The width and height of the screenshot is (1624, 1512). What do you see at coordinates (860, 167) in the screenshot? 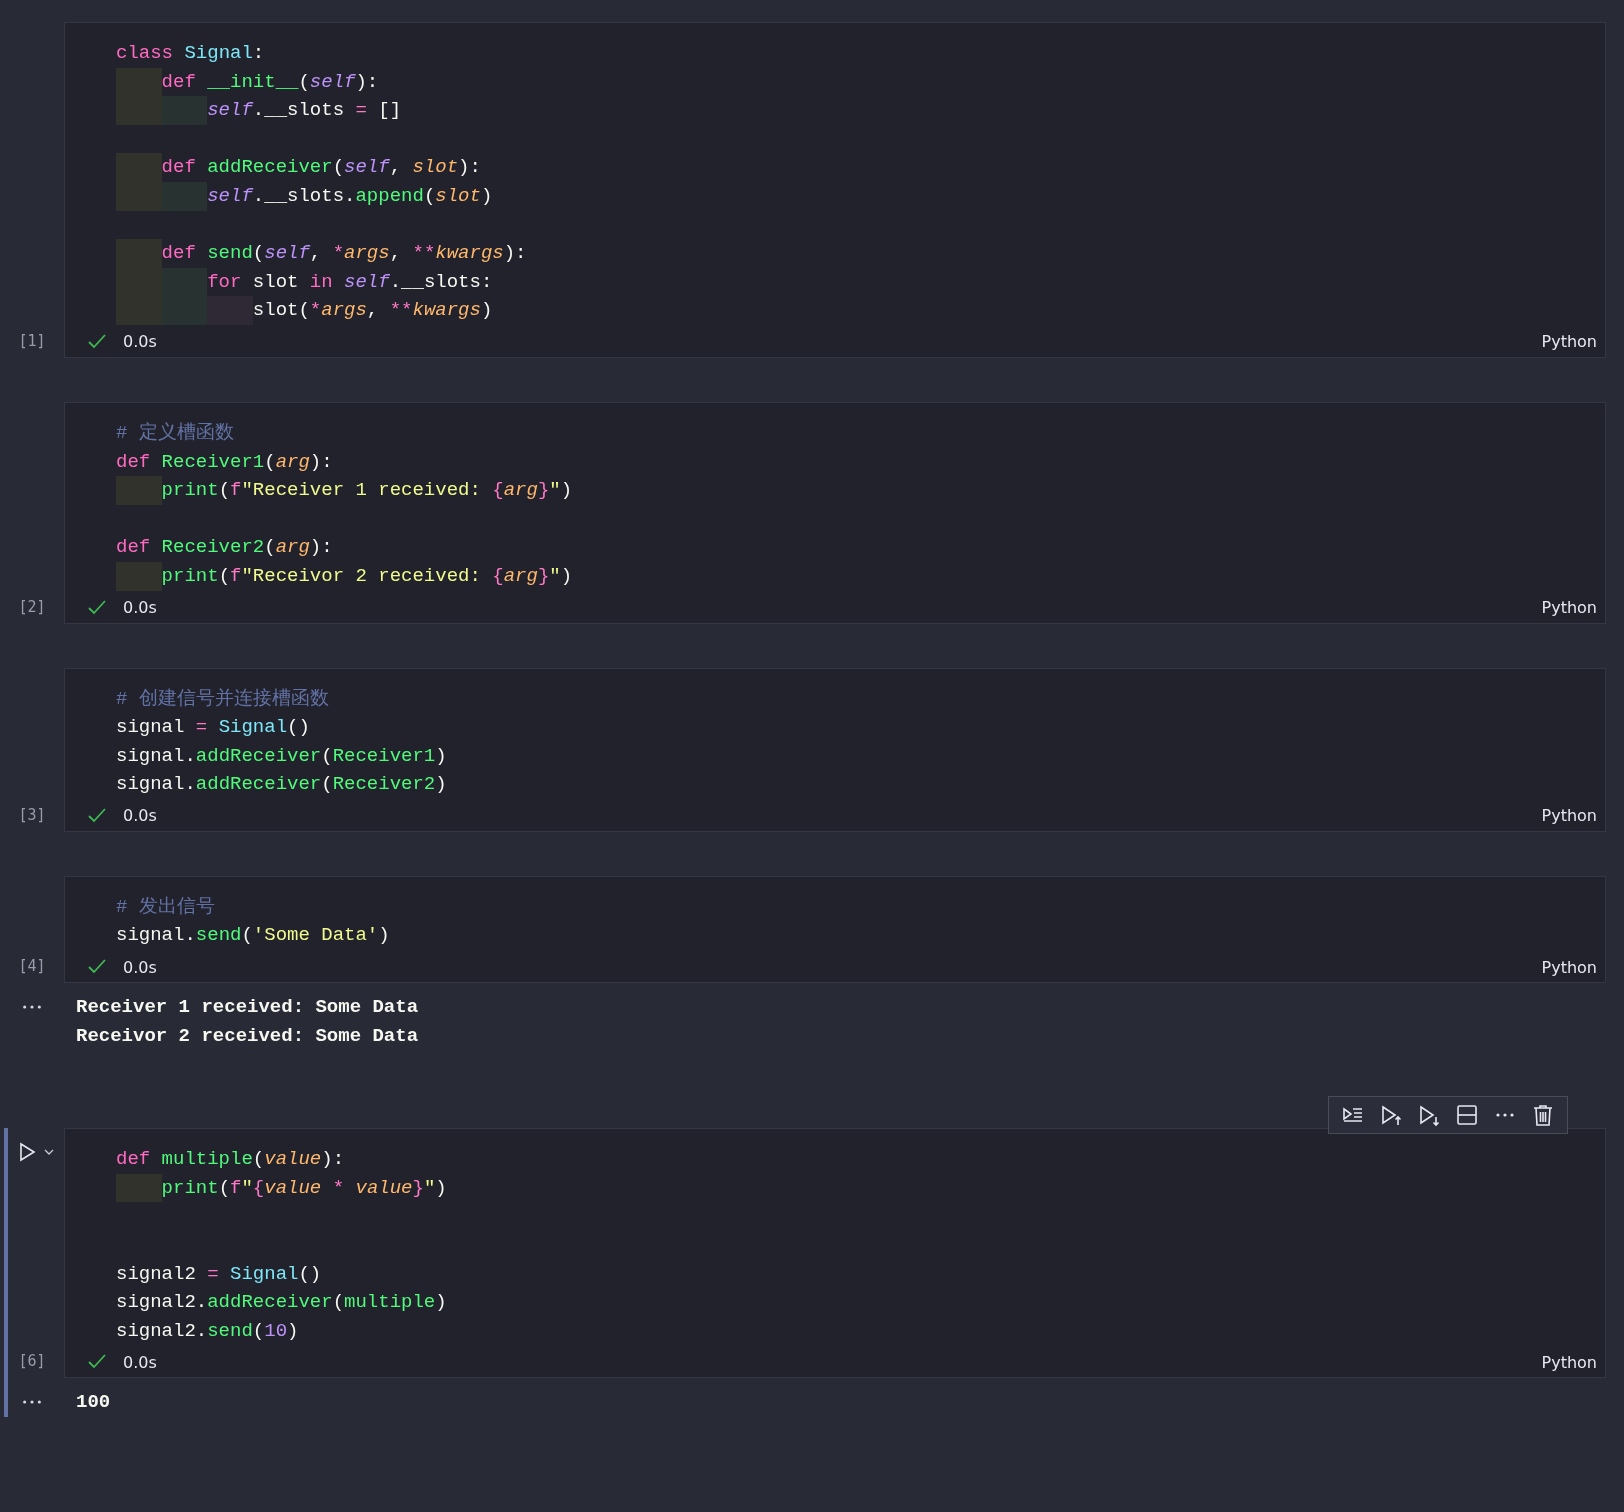
I see `code-line: def addReceiver(self, slot):` at bounding box center [860, 167].